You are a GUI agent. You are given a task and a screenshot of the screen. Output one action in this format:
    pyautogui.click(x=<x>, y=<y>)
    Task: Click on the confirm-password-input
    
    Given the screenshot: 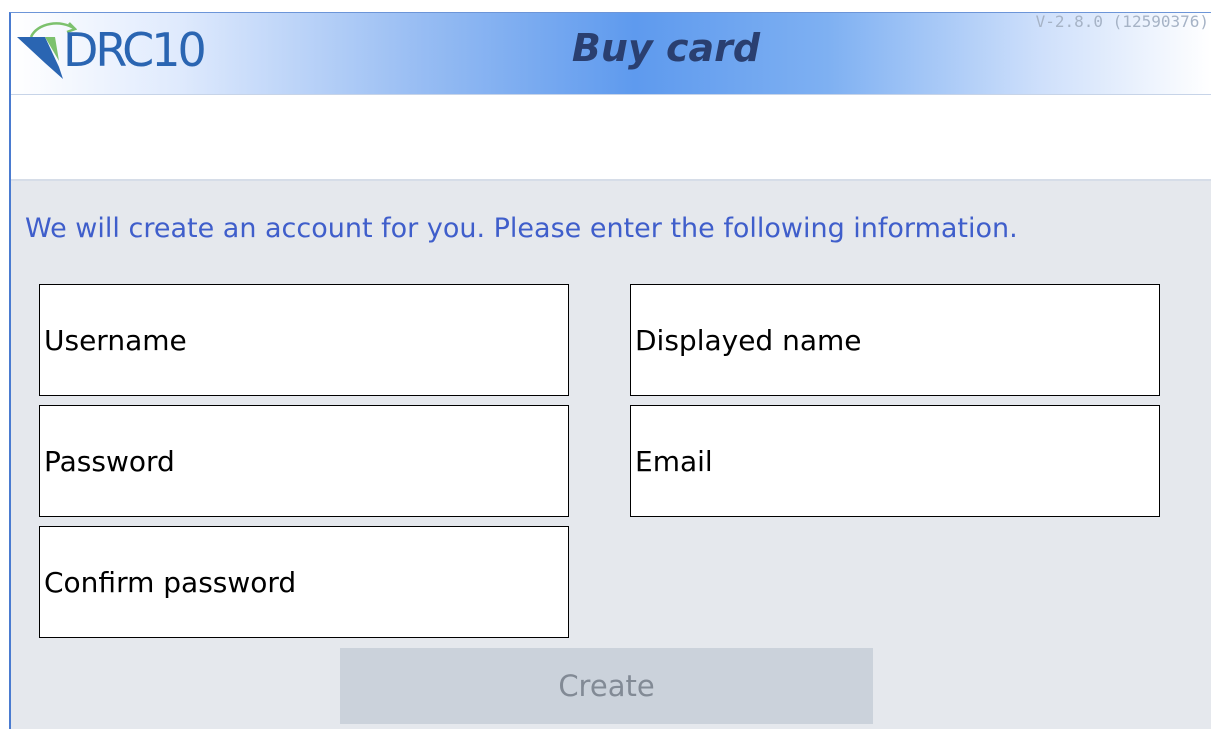 What is the action you would take?
    pyautogui.click(x=304, y=582)
    